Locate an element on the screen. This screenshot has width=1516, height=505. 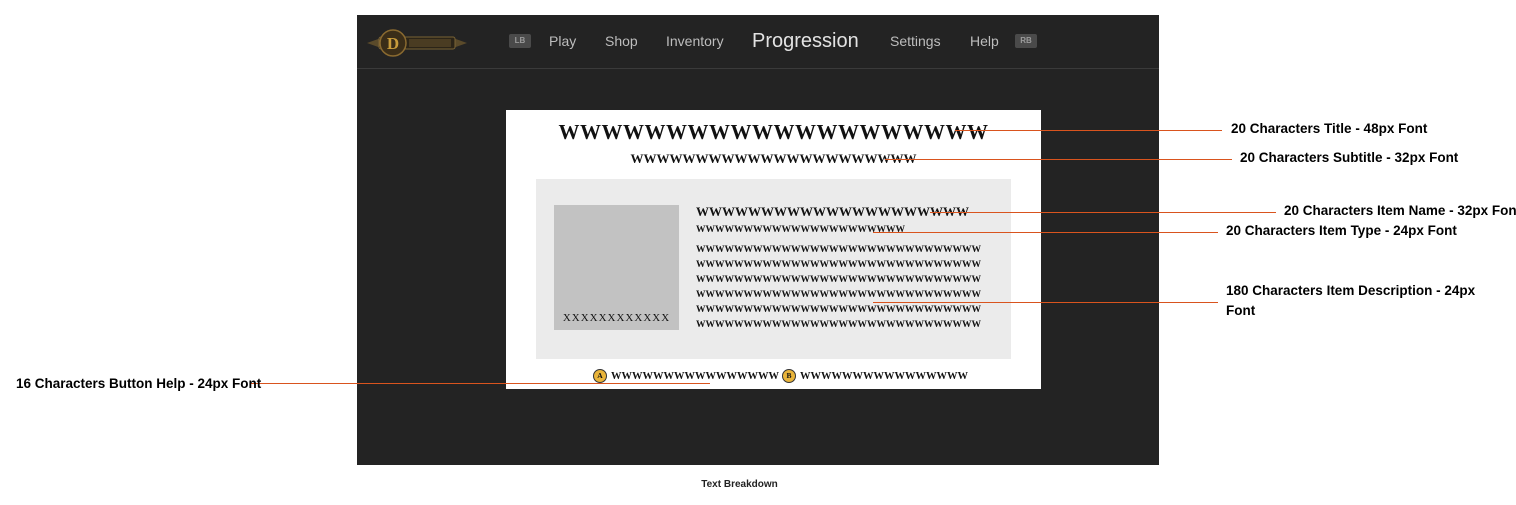
button-help-annotation: 16 Characters Button Help - 24px Font is located at coordinates (139, 383).